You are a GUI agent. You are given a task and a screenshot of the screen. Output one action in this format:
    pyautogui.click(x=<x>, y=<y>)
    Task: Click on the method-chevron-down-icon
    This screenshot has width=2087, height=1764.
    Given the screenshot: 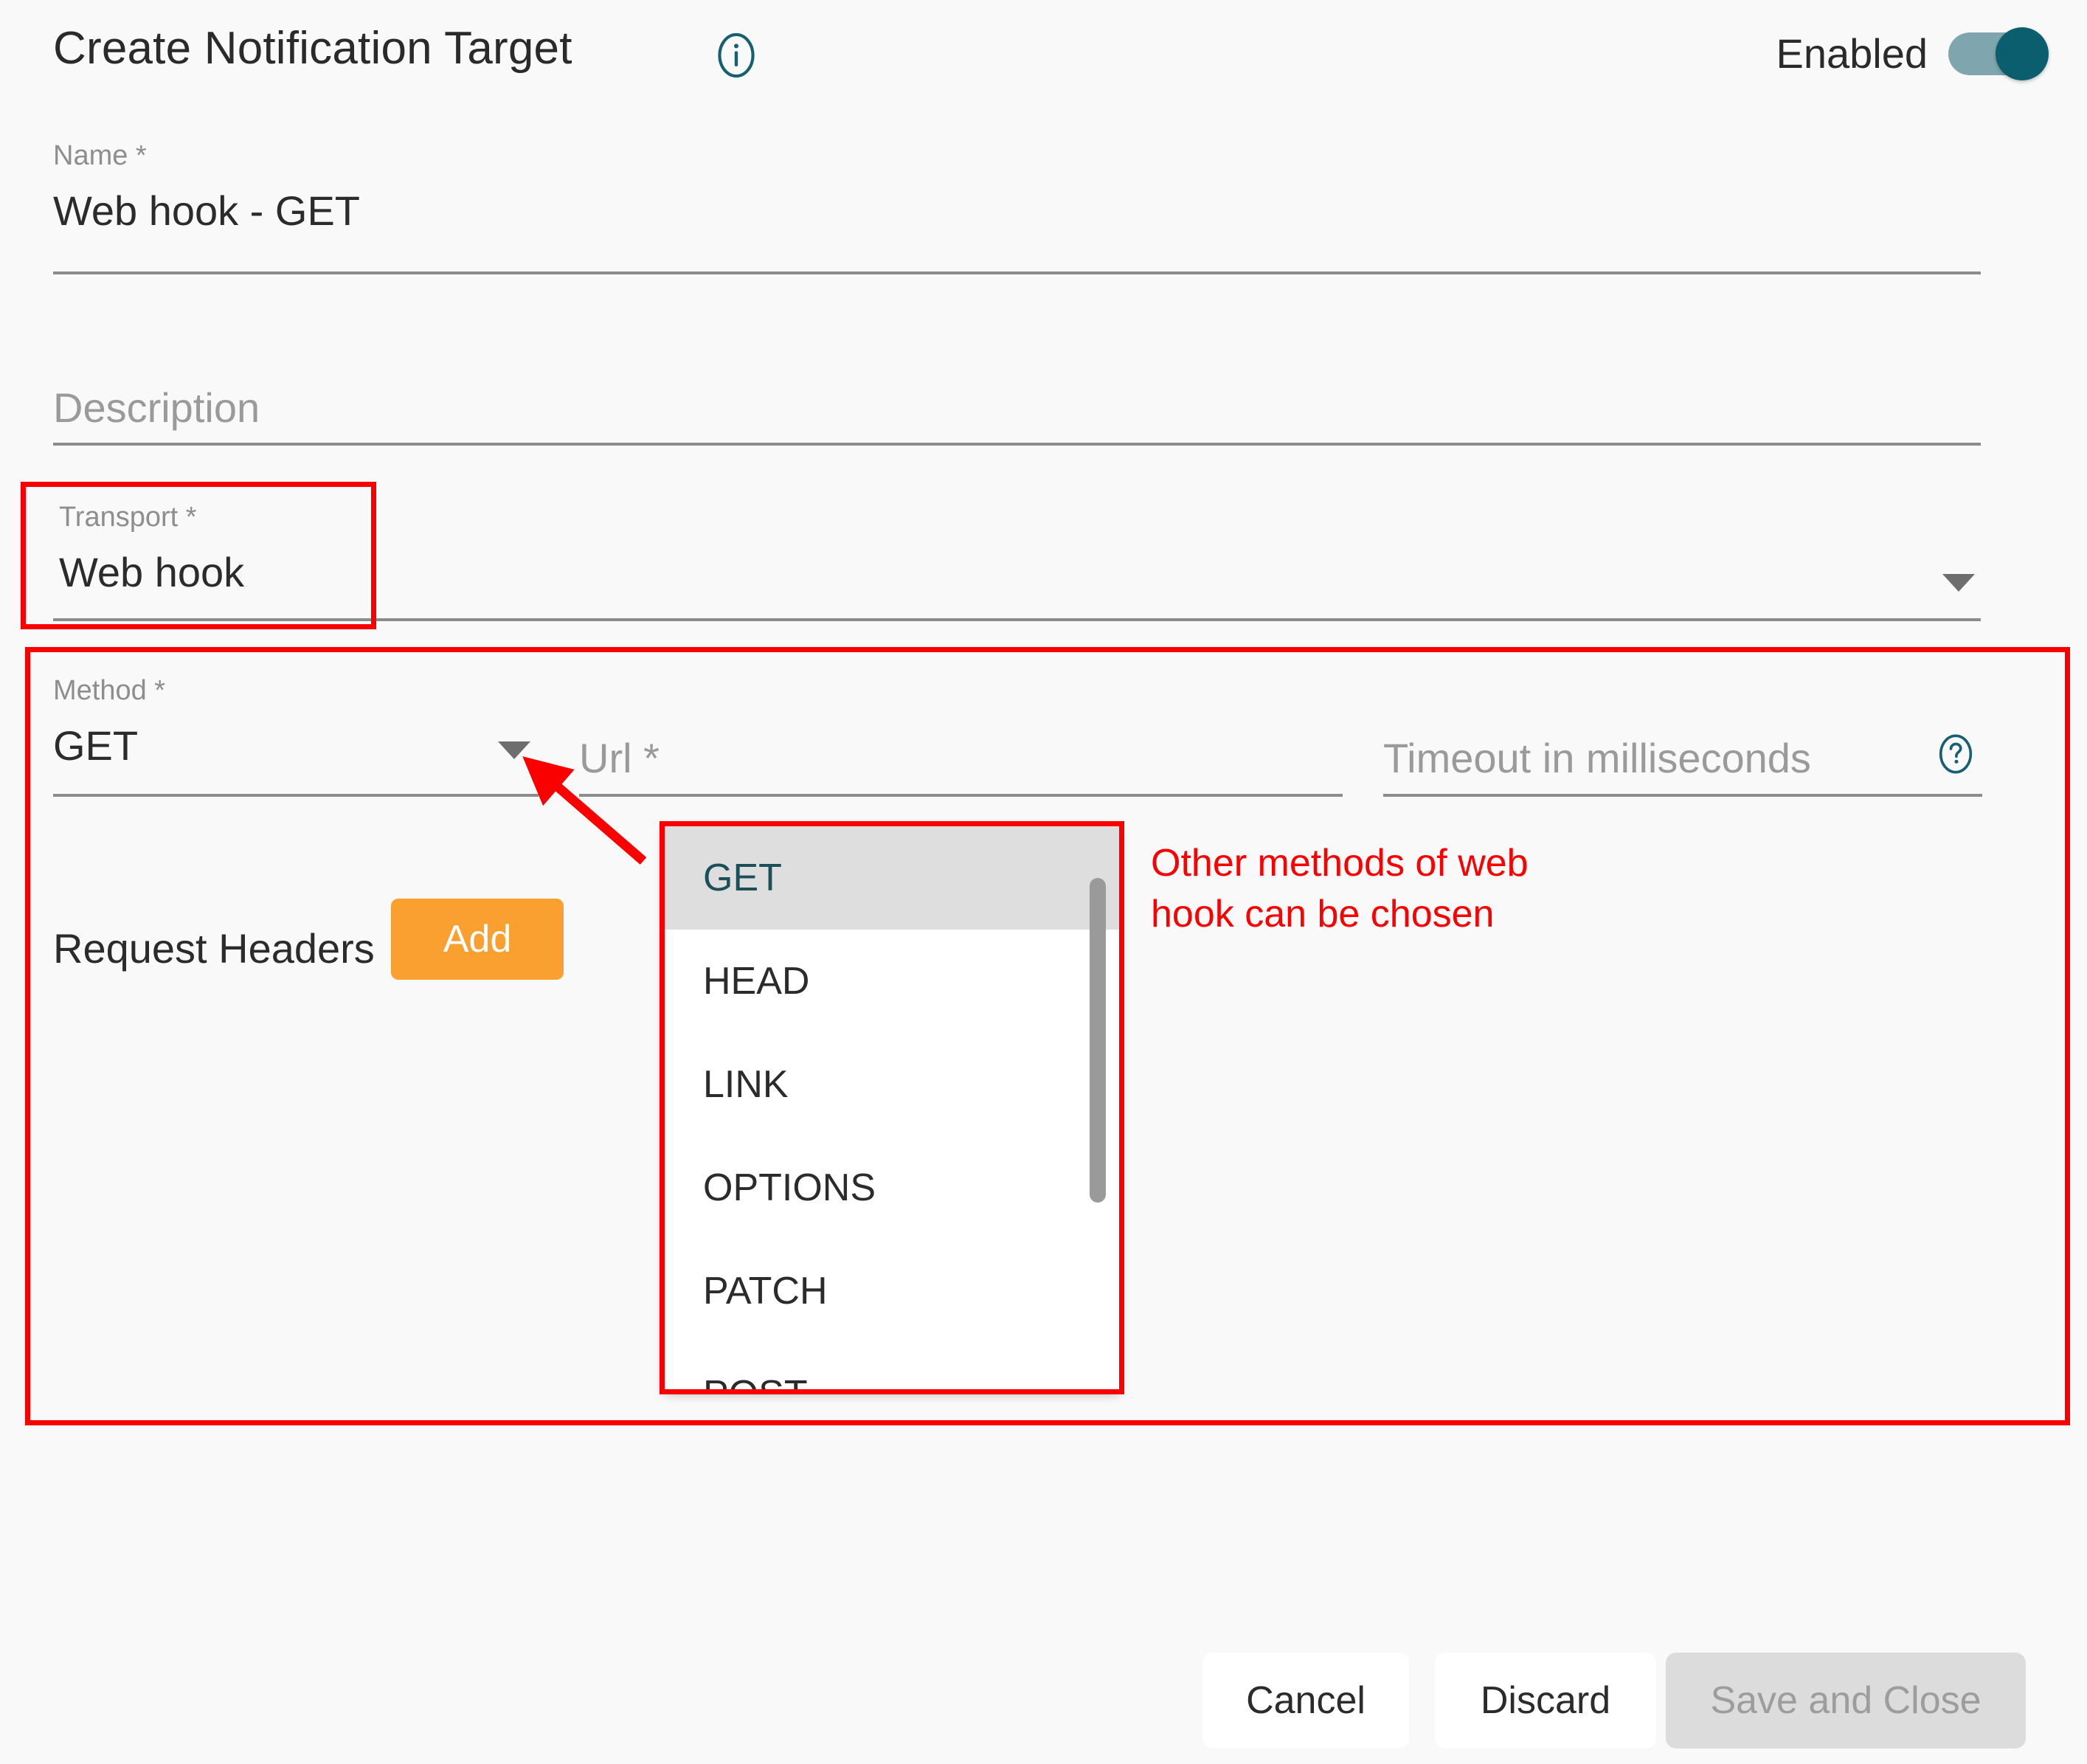 What is the action you would take?
    pyautogui.click(x=514, y=750)
    